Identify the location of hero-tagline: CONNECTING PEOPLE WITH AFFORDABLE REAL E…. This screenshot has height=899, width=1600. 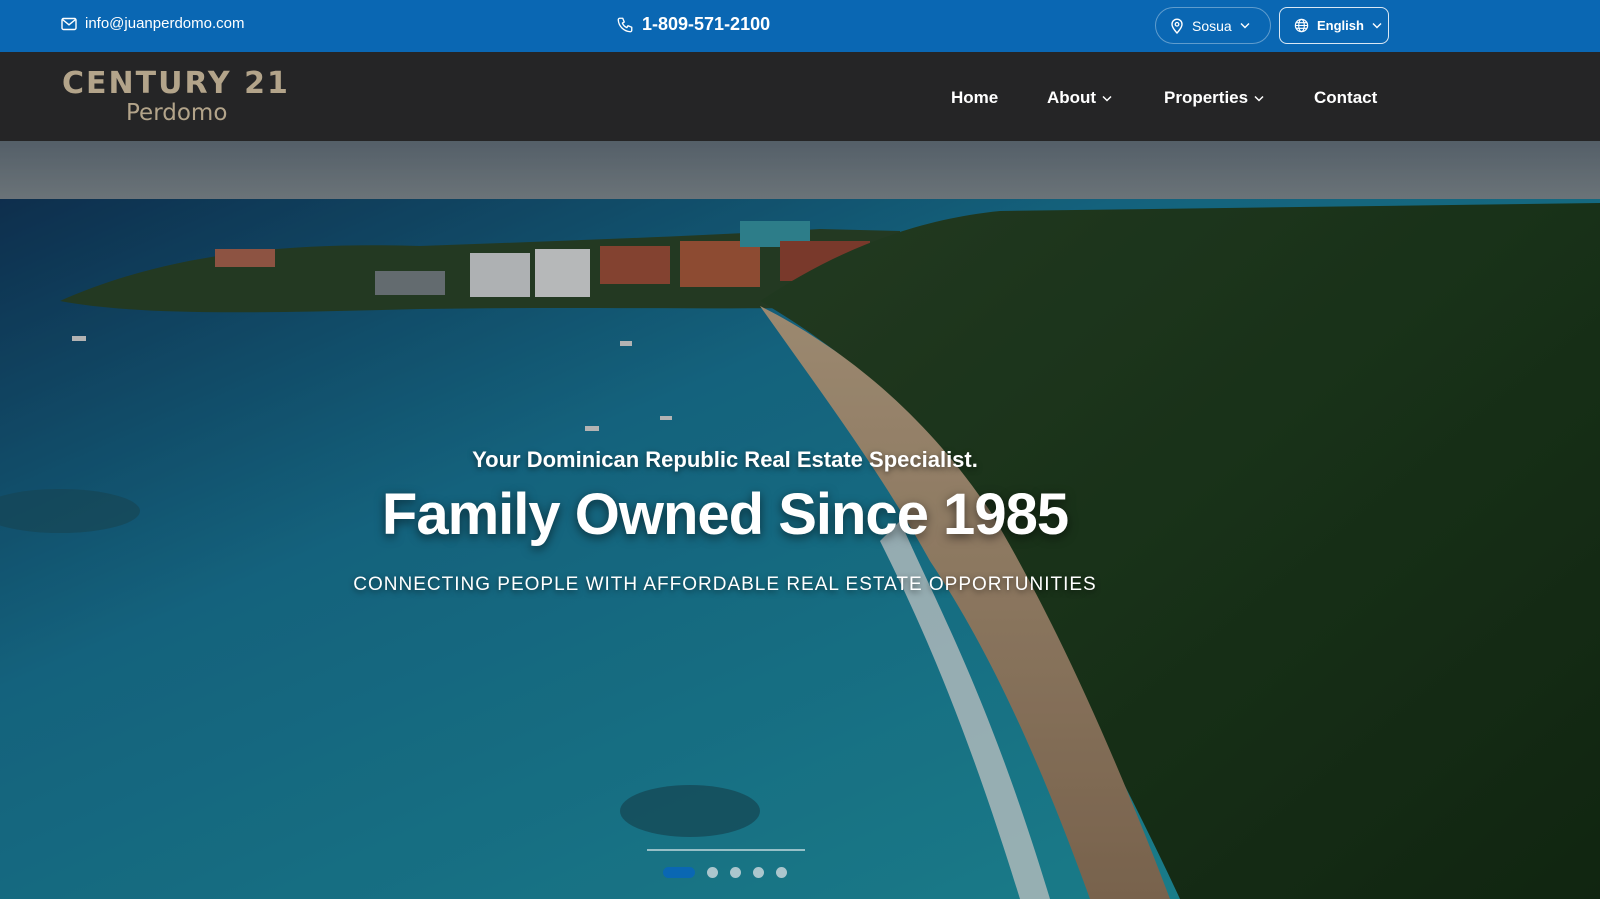
(725, 584).